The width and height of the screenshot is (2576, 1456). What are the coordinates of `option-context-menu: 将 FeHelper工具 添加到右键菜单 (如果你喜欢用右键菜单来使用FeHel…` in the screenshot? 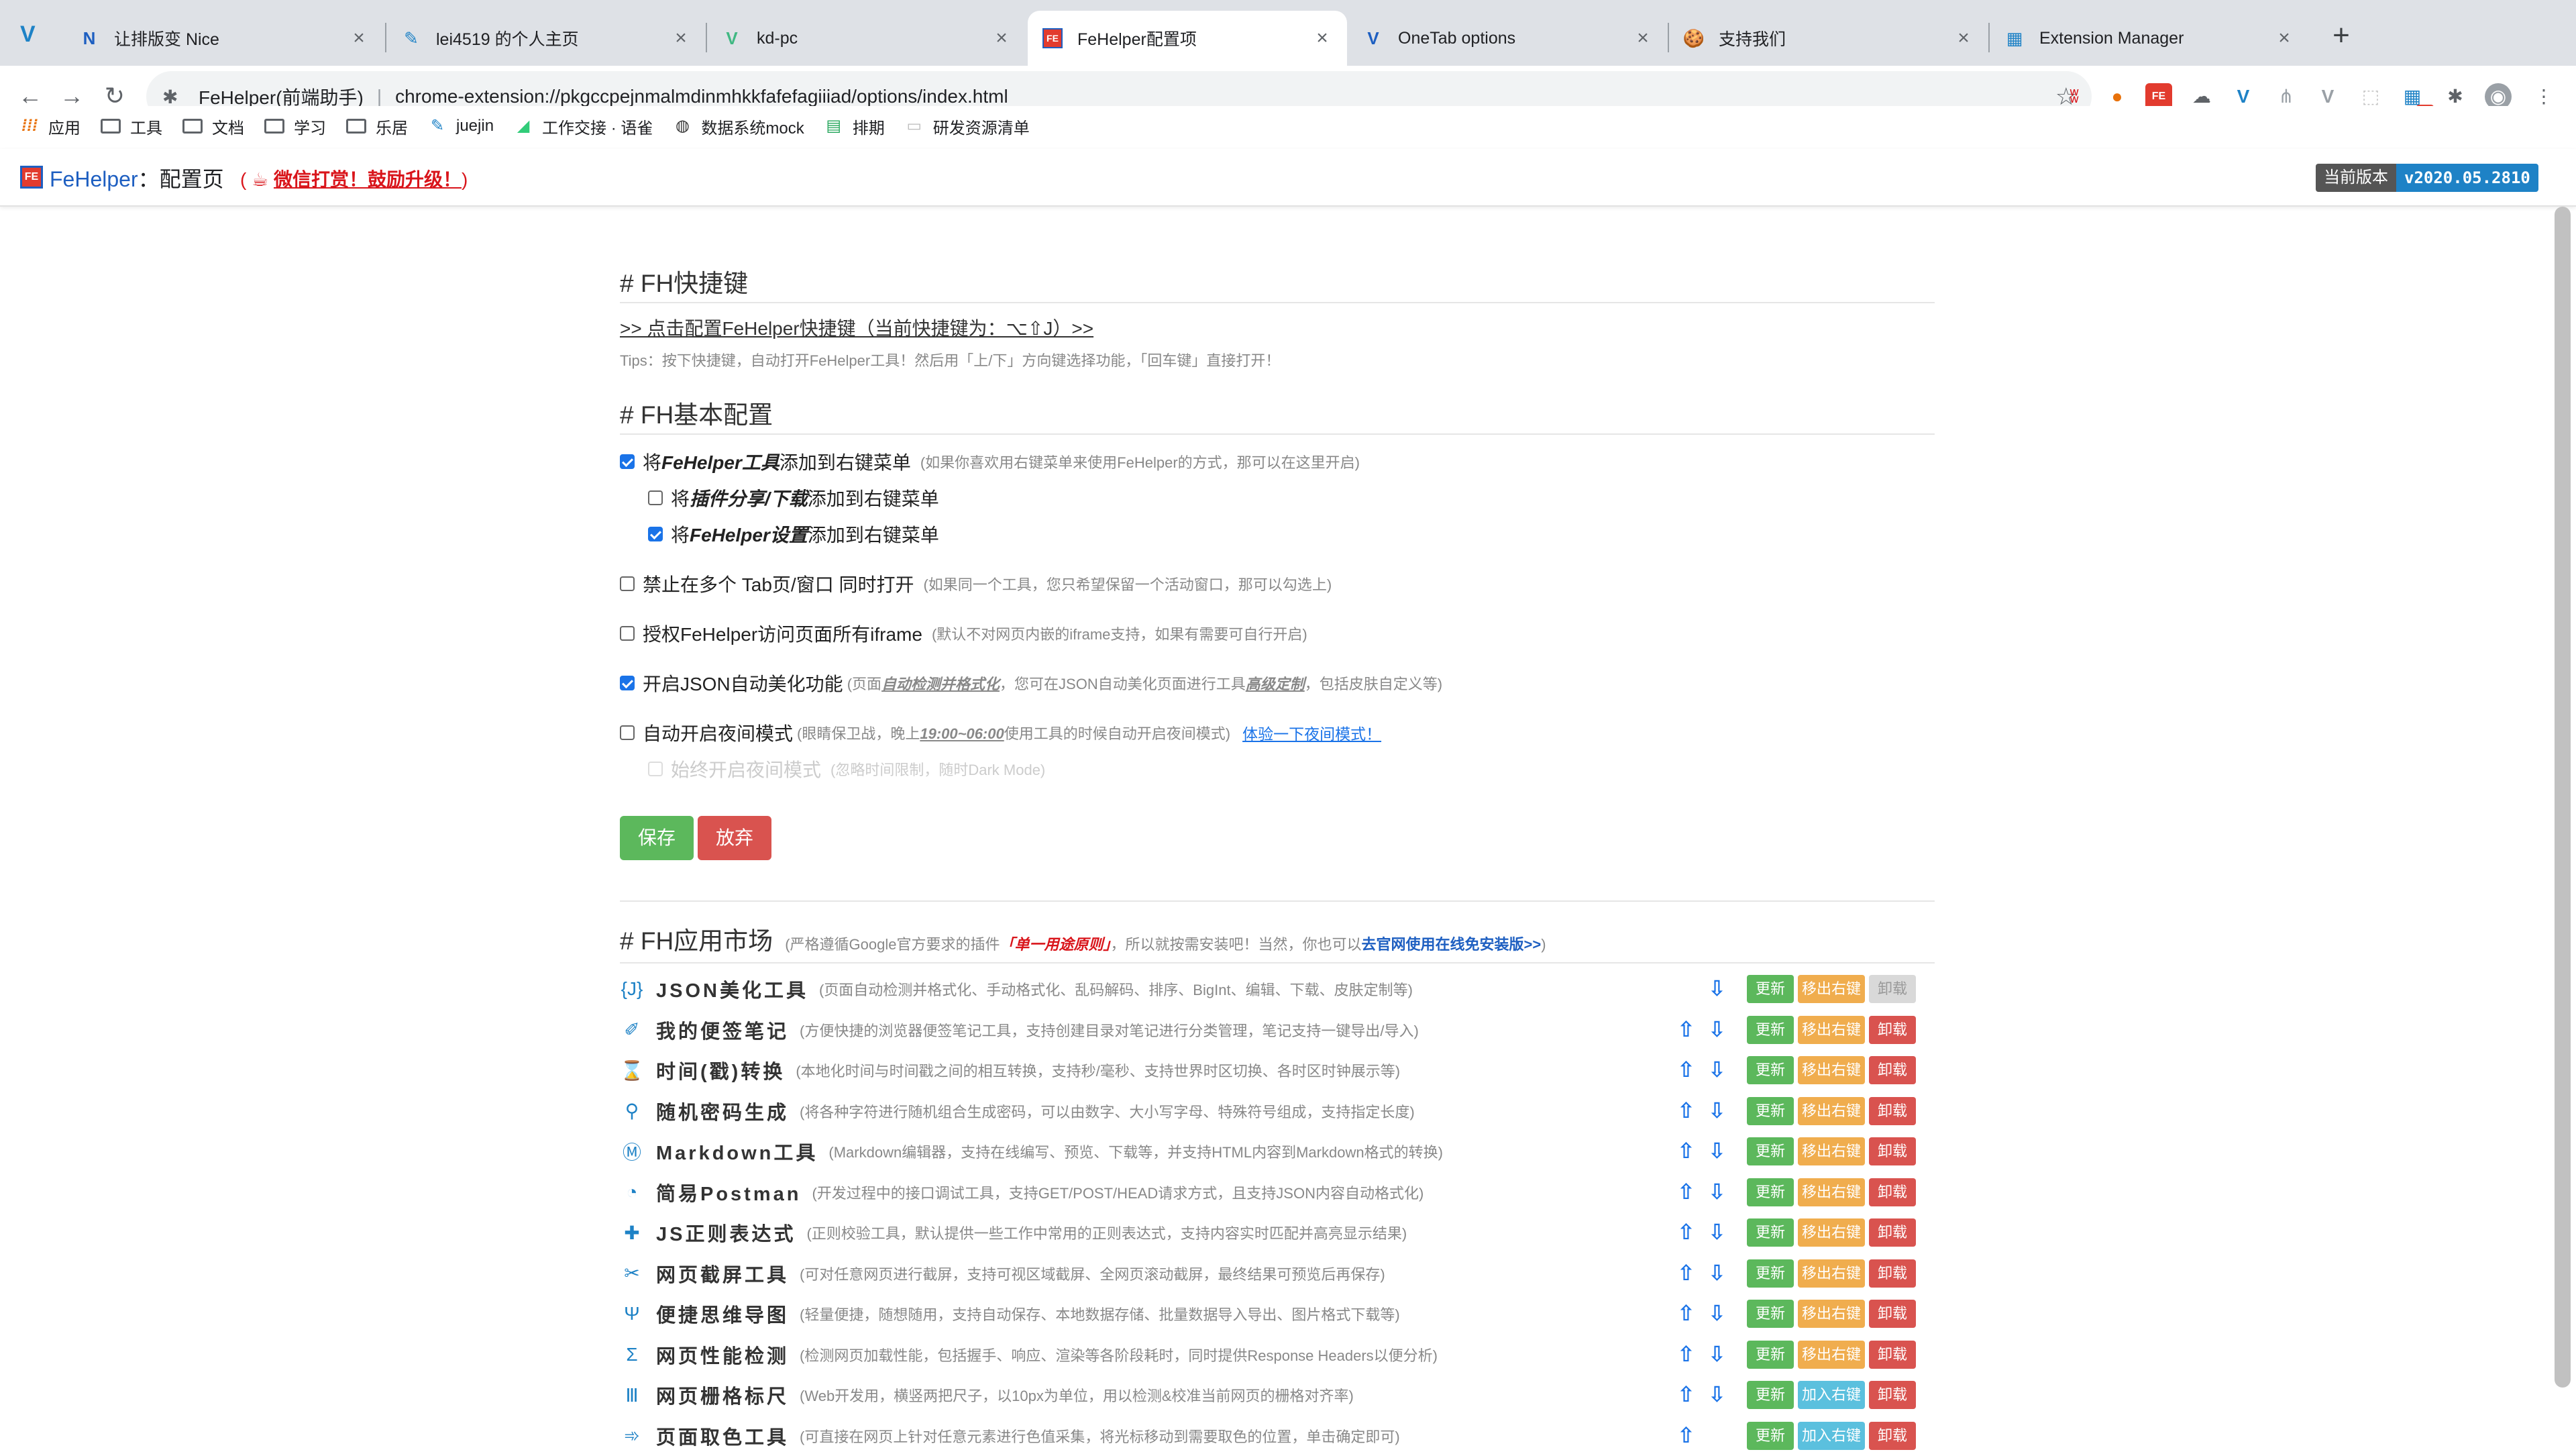 It's located at (990, 462).